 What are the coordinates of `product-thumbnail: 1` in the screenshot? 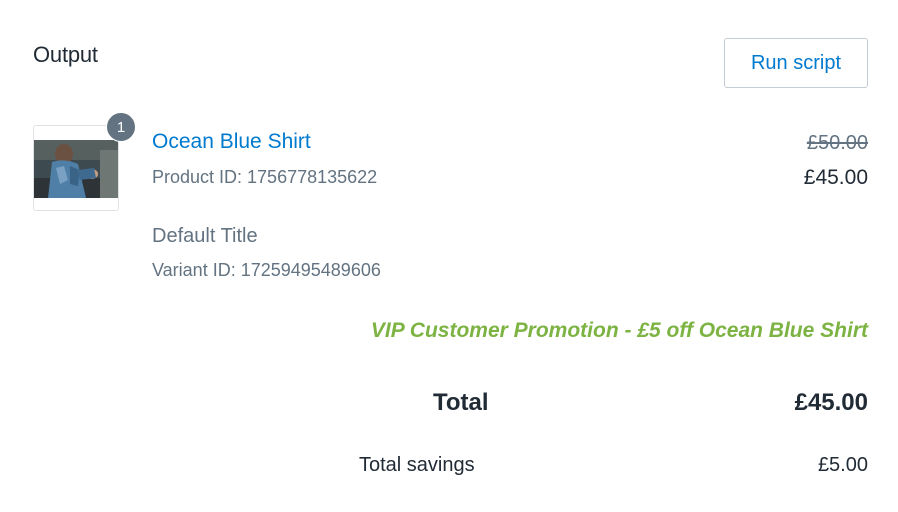 It's located at (84, 161).